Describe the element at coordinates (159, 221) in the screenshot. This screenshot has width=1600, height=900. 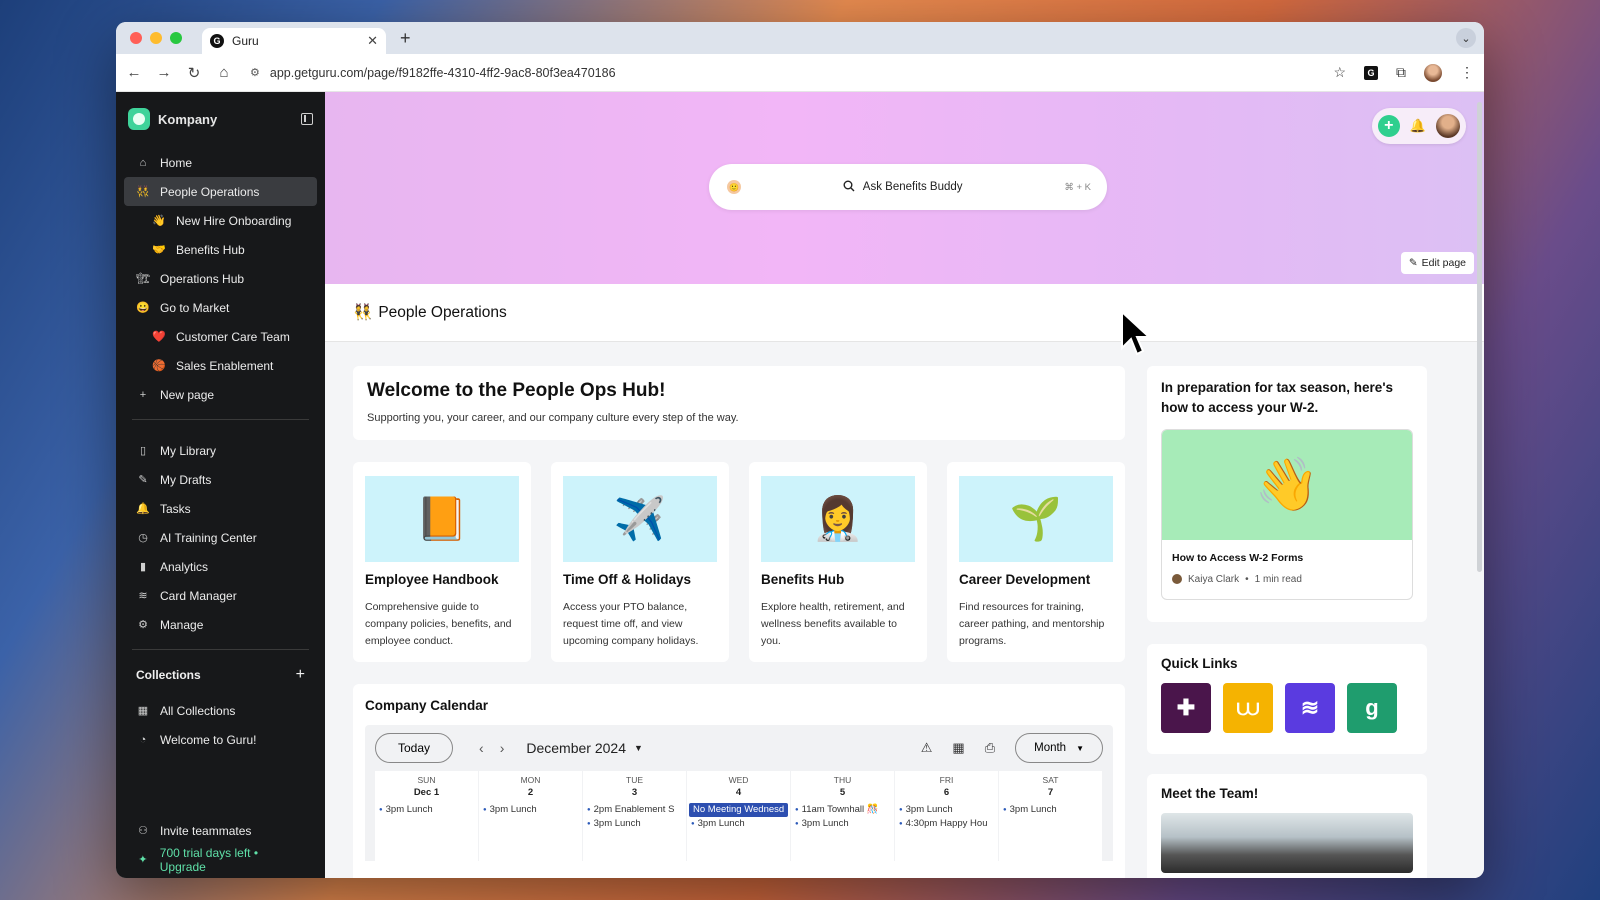
I see `wave-emoji-icon: 👋` at that location.